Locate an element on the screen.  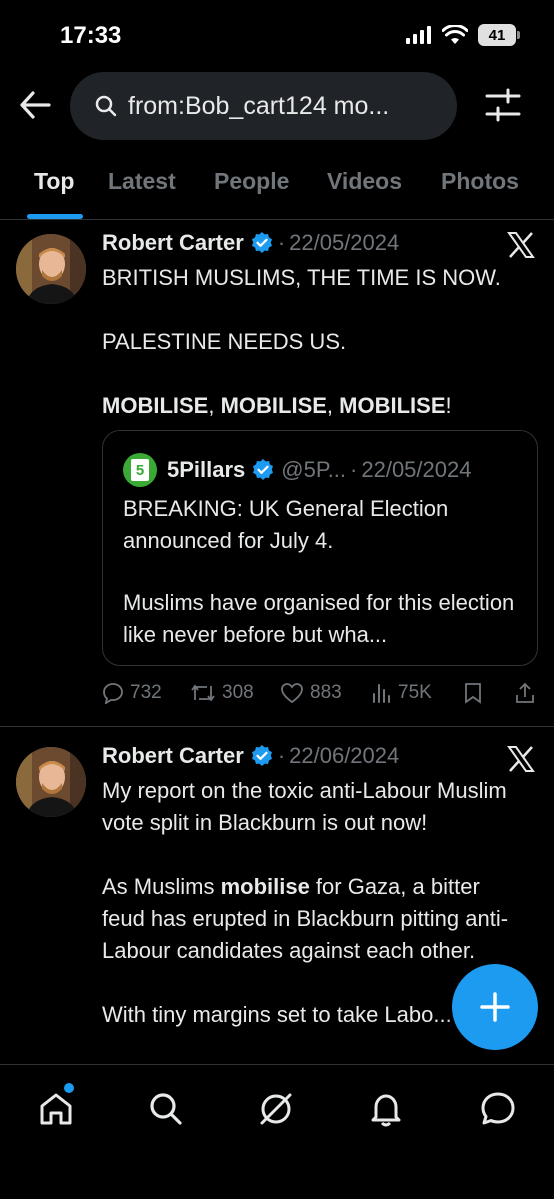
nav-messages is located at coordinates (498, 1109).